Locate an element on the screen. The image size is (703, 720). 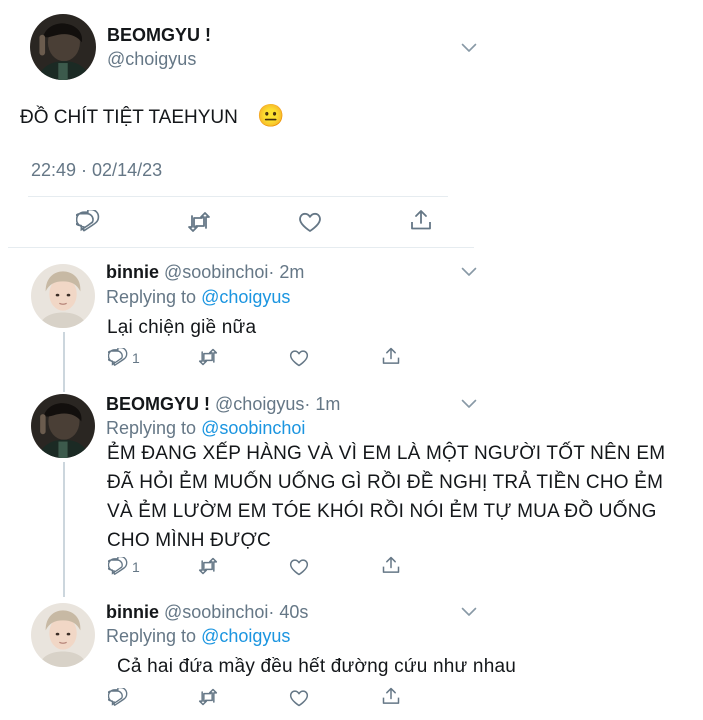
relative-time: · 1m is located at coordinates (322, 404).